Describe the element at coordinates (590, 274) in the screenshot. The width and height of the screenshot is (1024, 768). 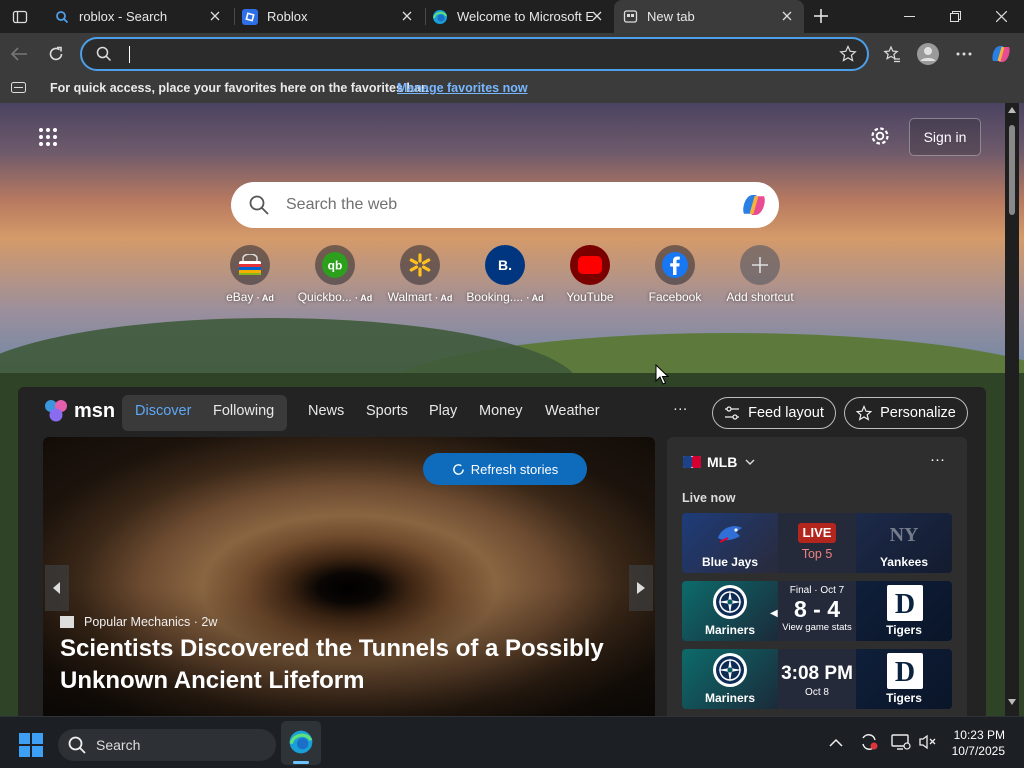
I see `shortcut-youtube: YouTube` at that location.